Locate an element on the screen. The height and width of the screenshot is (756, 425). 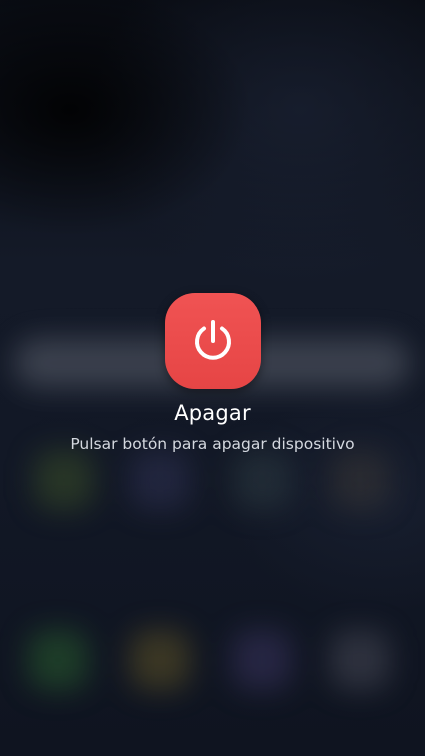
power-off-button is located at coordinates (212, 341).